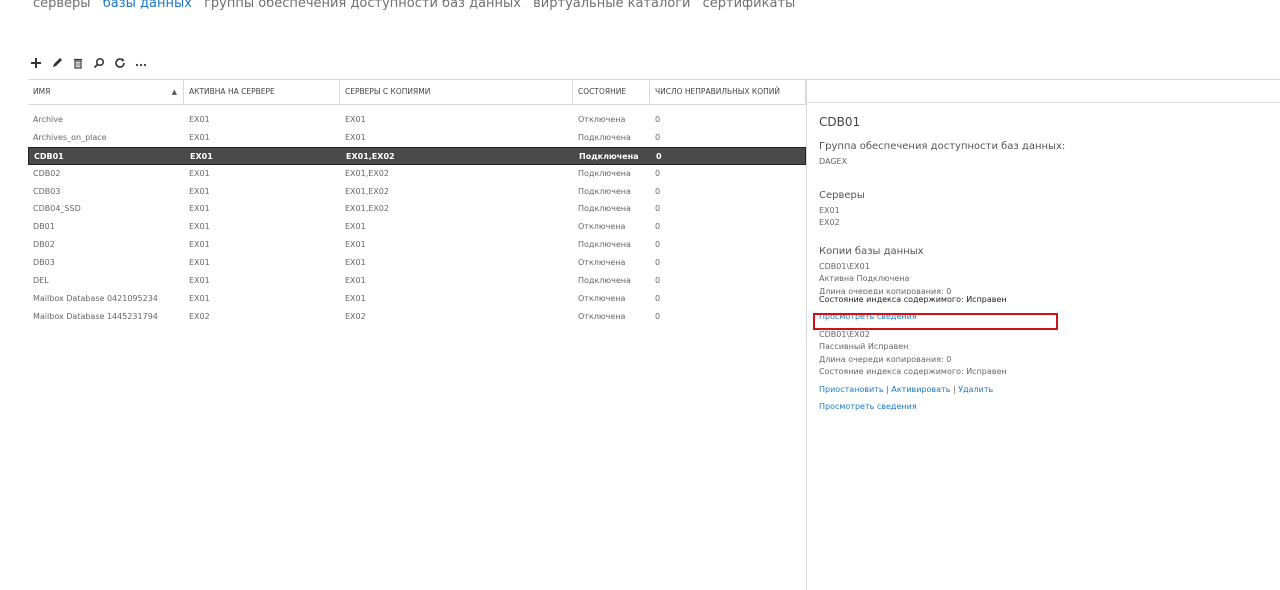 The height and width of the screenshot is (590, 1280). Describe the element at coordinates (417, 281) in the screenshot. I see `table-row: DEL EX01 EX01 Подключена 0` at that location.